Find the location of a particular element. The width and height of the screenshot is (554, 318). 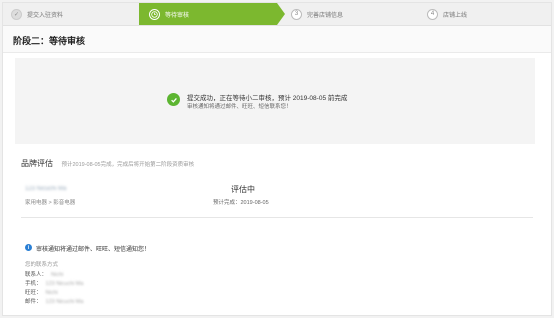

step-number: 3 is located at coordinates (296, 14).